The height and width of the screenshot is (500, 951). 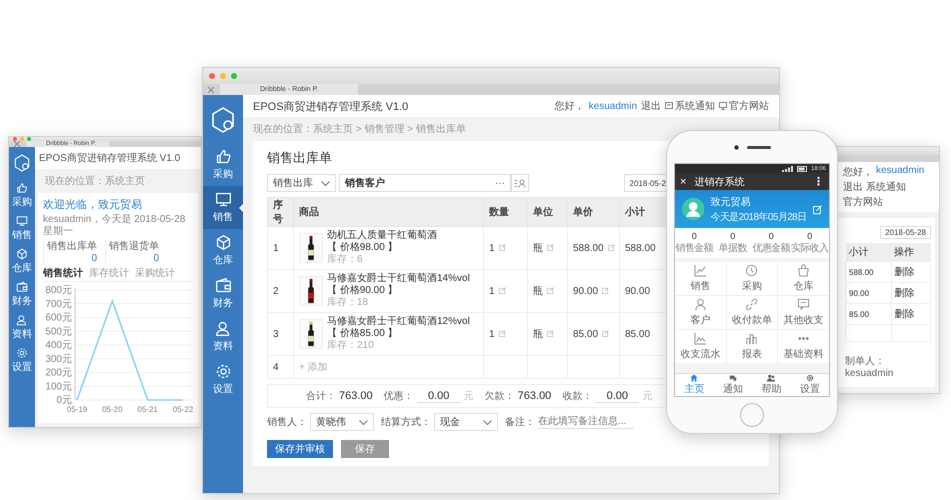 What do you see at coordinates (751, 304) in the screenshot?
I see `link-icon` at bounding box center [751, 304].